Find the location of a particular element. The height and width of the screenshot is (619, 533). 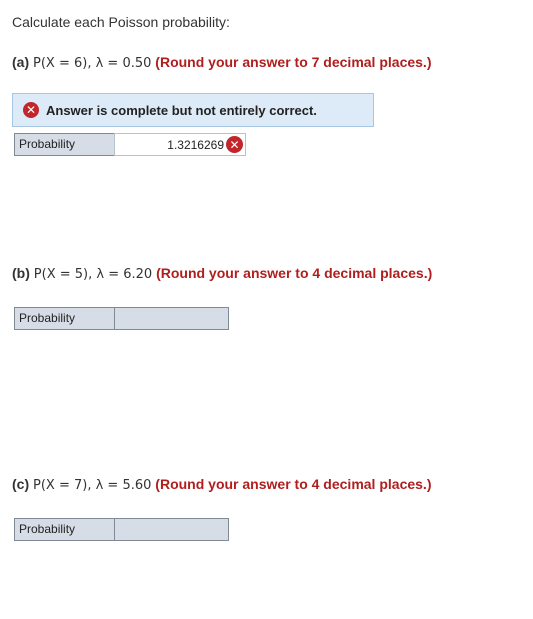

part-a-label: (a) is located at coordinates (21, 62).